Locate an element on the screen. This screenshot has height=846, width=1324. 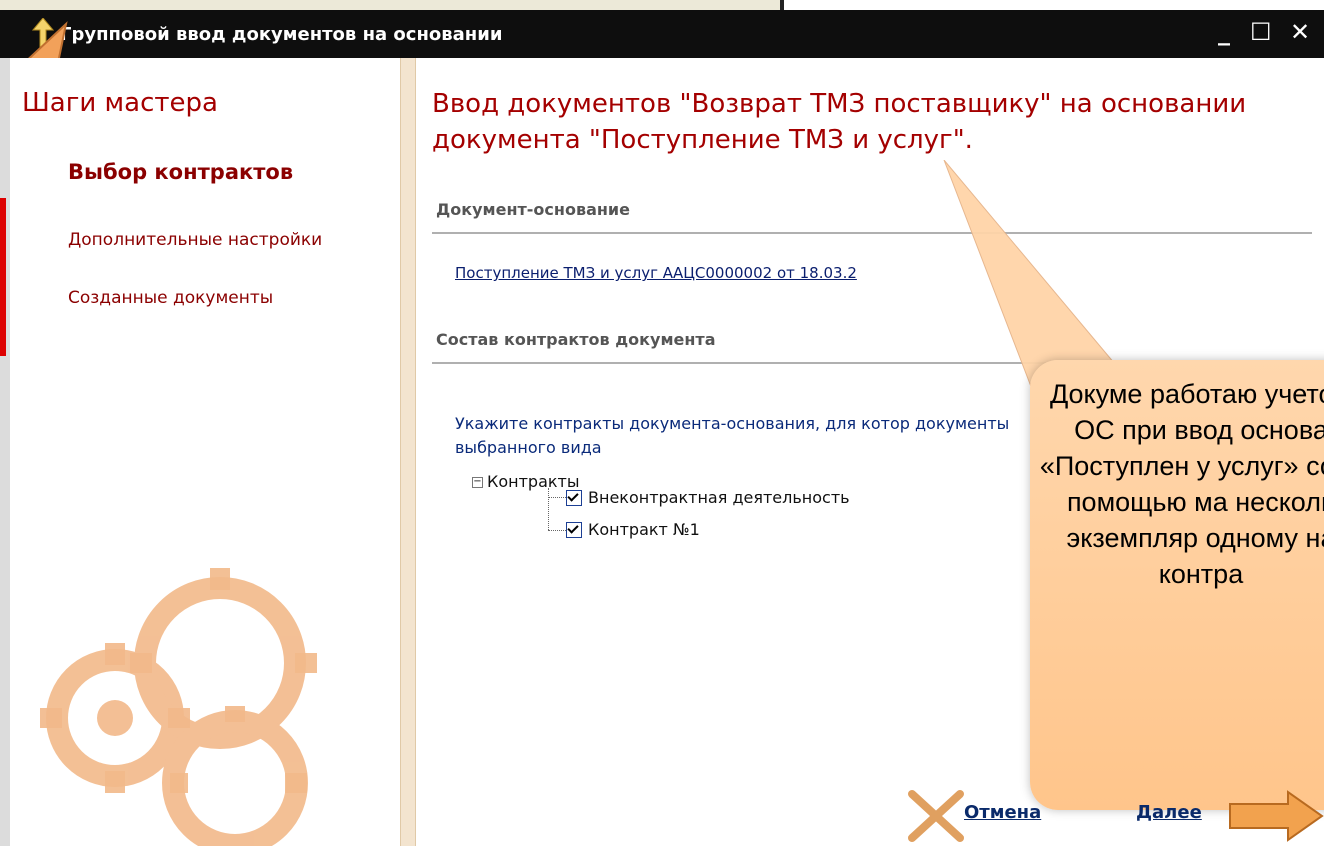
step-additional-settings: Дополнительные настройки is located at coordinates (195, 240).